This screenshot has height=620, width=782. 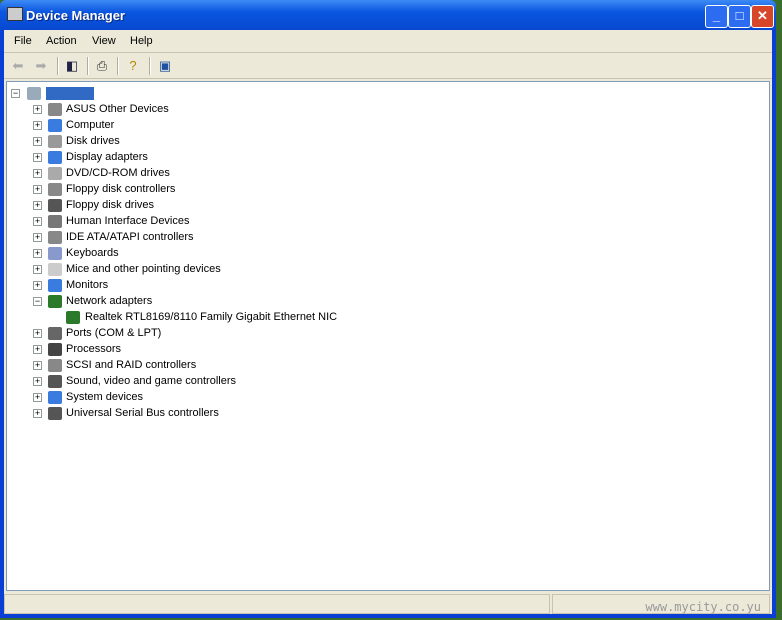 What do you see at coordinates (114, 333) in the screenshot?
I see `category-label: Ports (COM & LPT)` at bounding box center [114, 333].